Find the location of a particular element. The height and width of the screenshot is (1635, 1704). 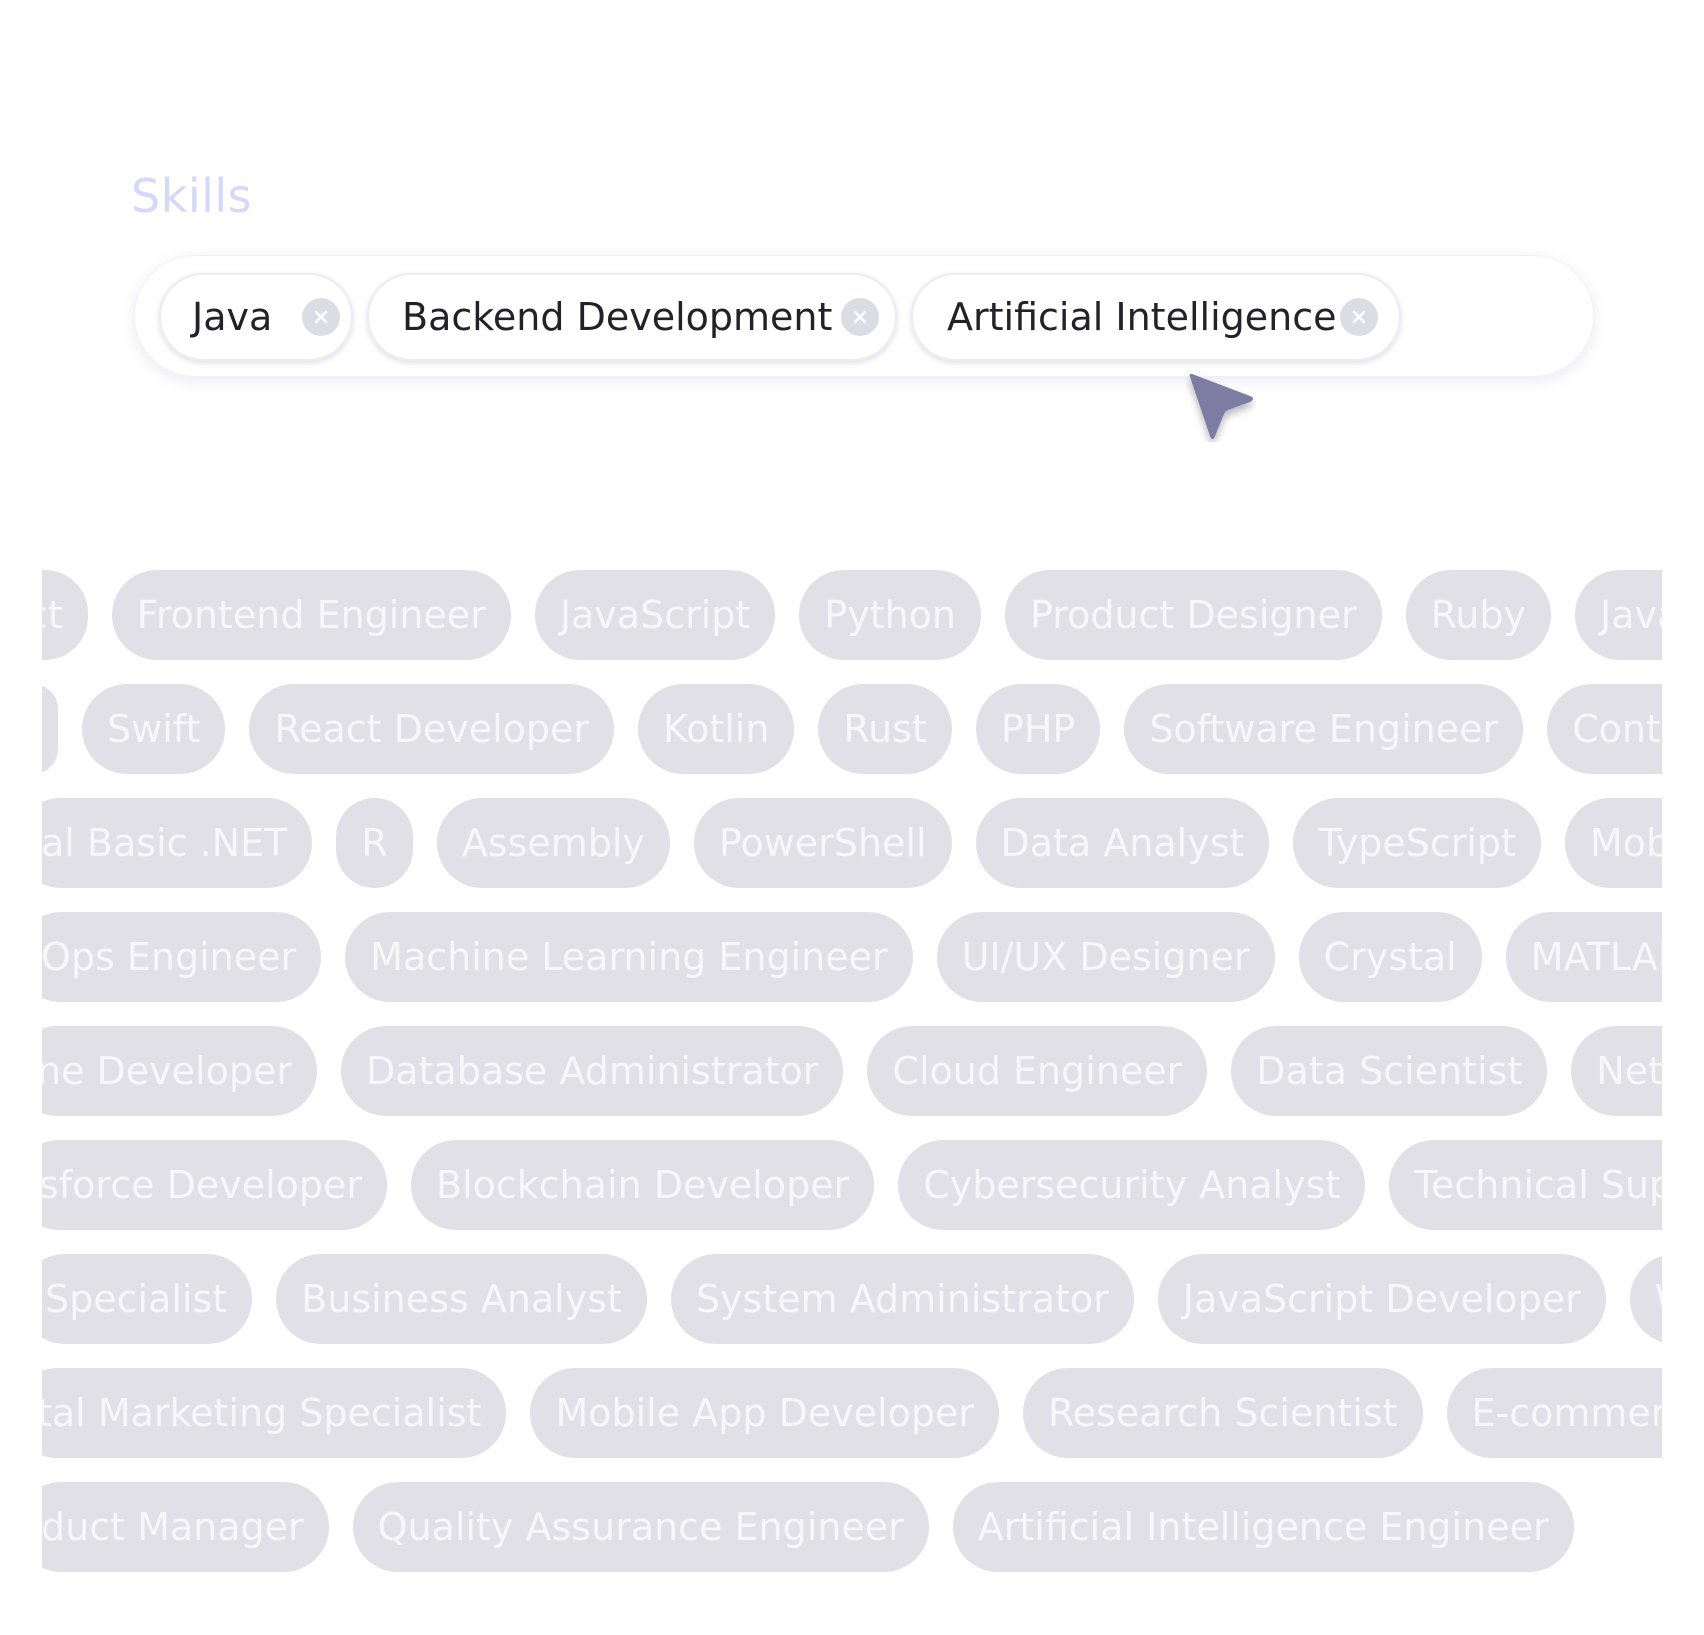

suggestion-tag: Crystal is located at coordinates (1390, 957).